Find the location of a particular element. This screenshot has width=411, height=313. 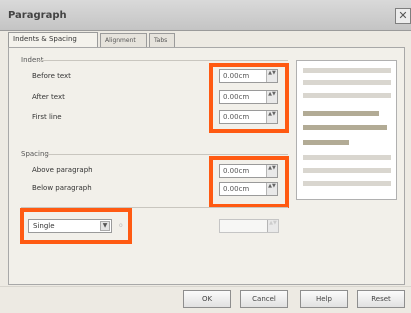

tab-alignment: Alignment is located at coordinates (123, 40).